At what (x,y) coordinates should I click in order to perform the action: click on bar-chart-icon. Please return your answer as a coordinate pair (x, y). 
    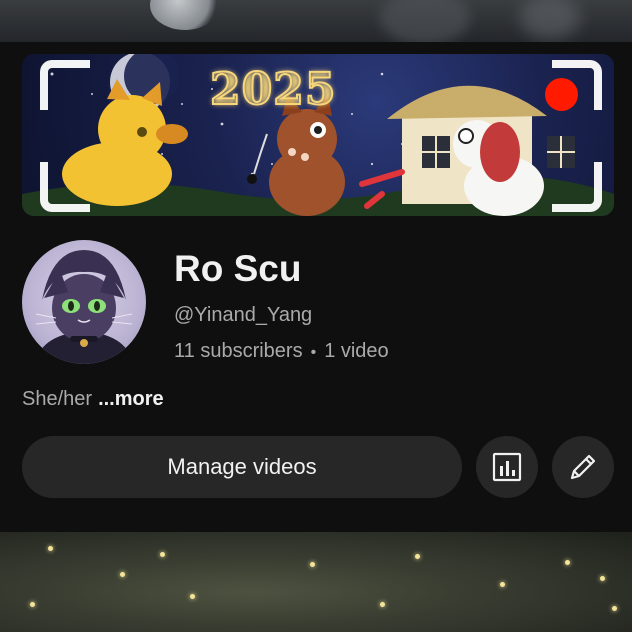
    Looking at the image, I should click on (507, 467).